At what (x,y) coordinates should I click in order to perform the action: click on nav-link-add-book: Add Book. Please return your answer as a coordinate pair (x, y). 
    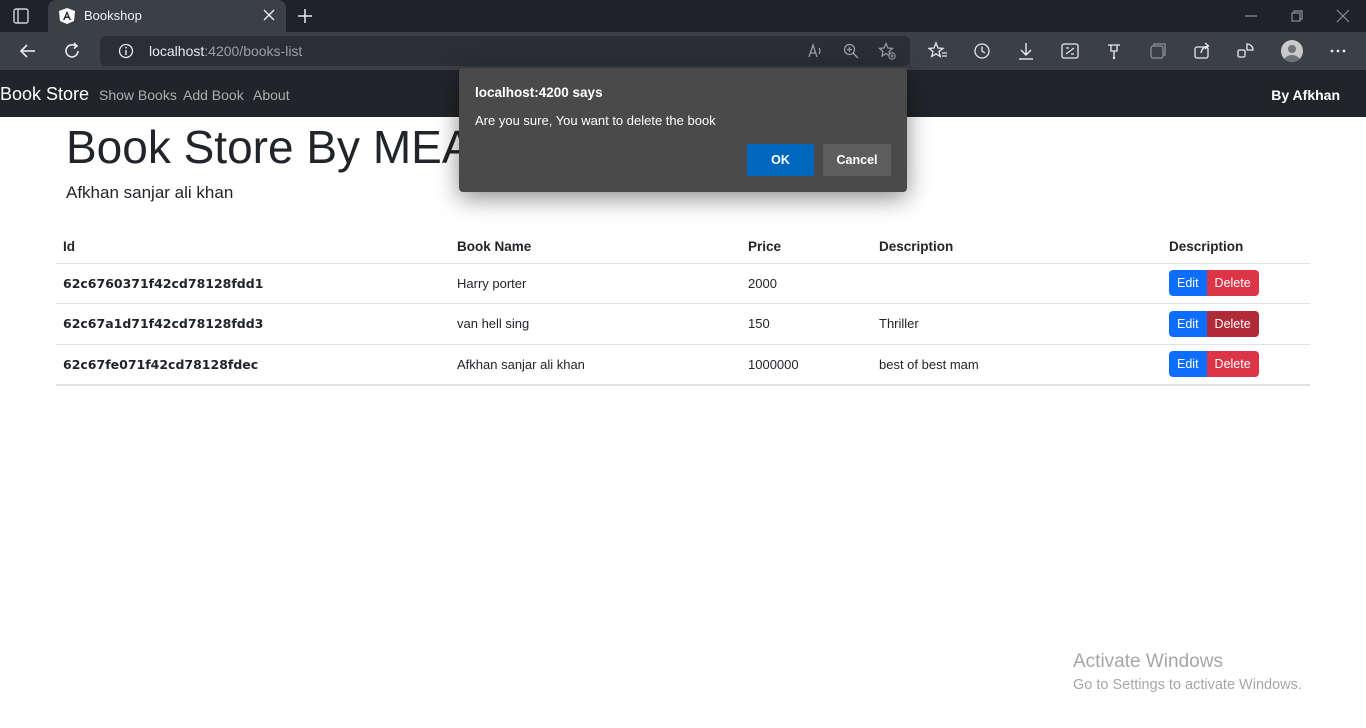
    Looking at the image, I should click on (213, 95).